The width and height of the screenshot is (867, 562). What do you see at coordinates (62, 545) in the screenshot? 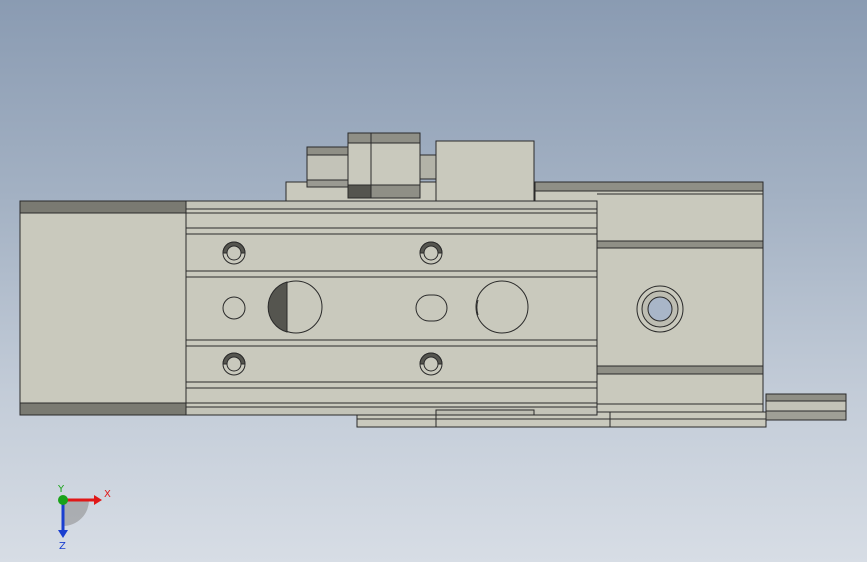
I see `z-axis-label: Z` at bounding box center [62, 545].